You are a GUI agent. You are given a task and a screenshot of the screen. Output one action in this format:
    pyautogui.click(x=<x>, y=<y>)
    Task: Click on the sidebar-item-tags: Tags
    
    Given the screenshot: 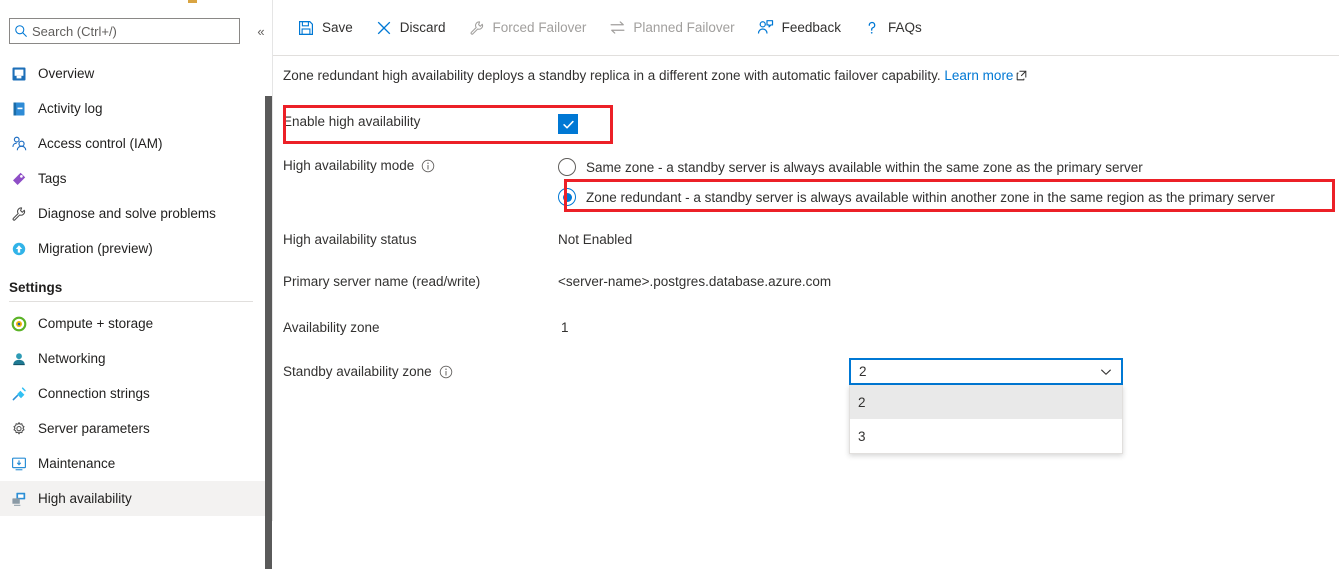 What is the action you would take?
    pyautogui.click(x=132, y=178)
    